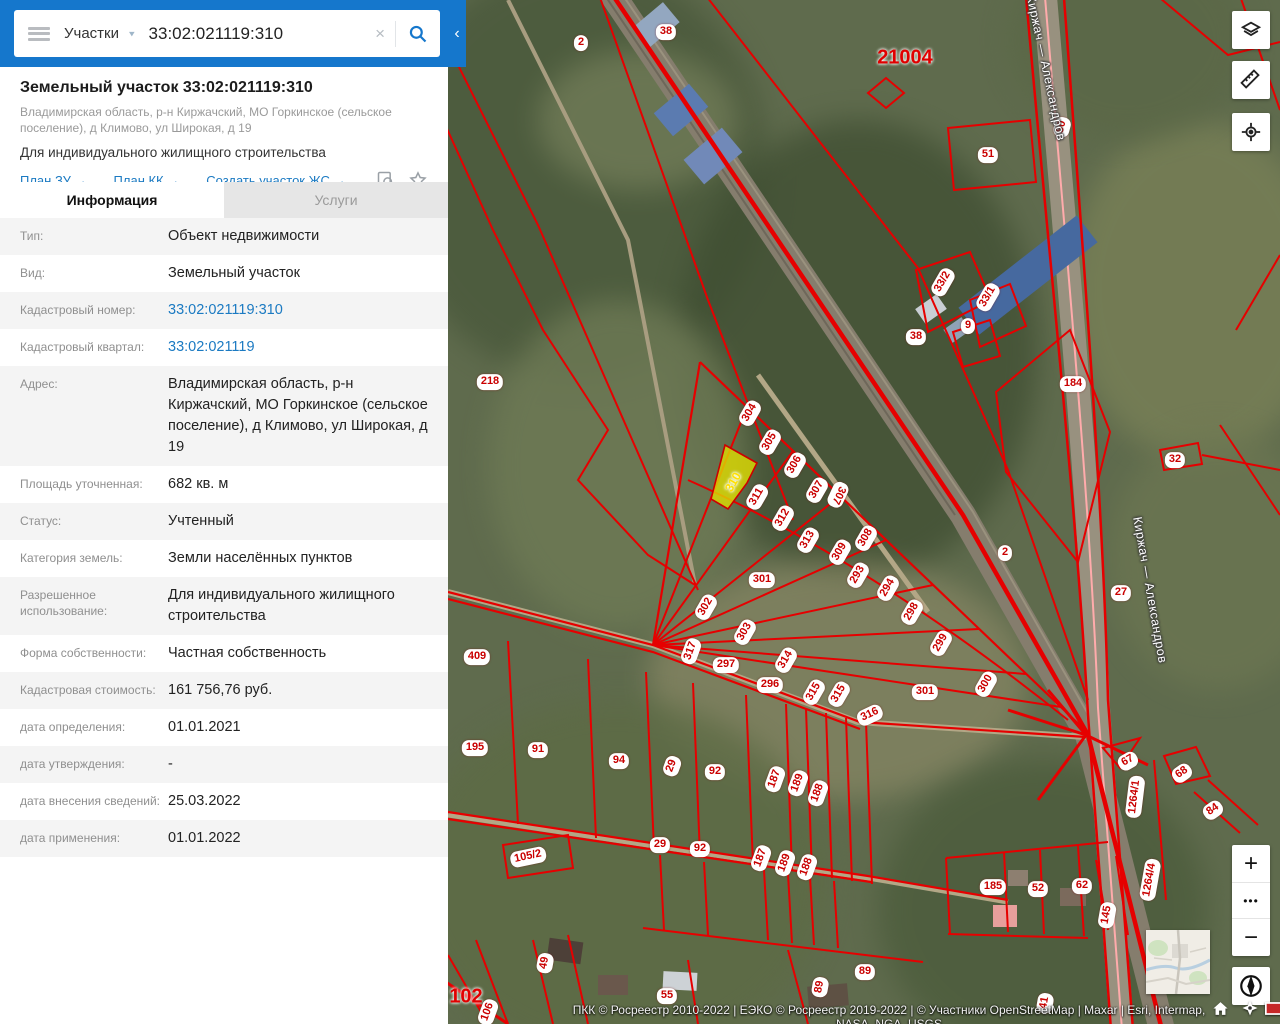  Describe the element at coordinates (545, 963) in the screenshot. I see `parcel-number-label: 49` at that location.